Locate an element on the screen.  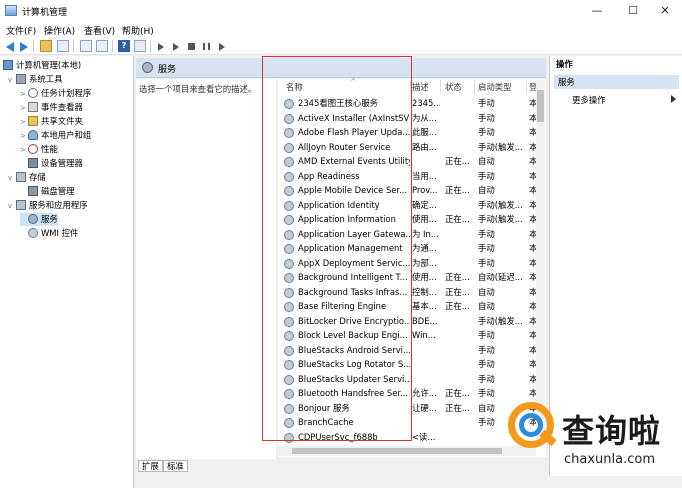
service-row: AllJoyn Router Service 路由... 手动(触发... 本 is located at coordinates (407, 147).